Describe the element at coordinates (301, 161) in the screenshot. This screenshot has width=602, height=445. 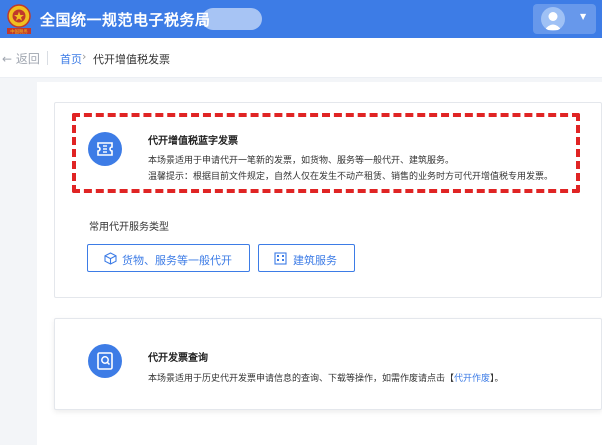
I see `blue-invoice-description: 本场景适用于申请代开一笔新的发票，如货物、服务等一般代开、建筑服务。` at that location.